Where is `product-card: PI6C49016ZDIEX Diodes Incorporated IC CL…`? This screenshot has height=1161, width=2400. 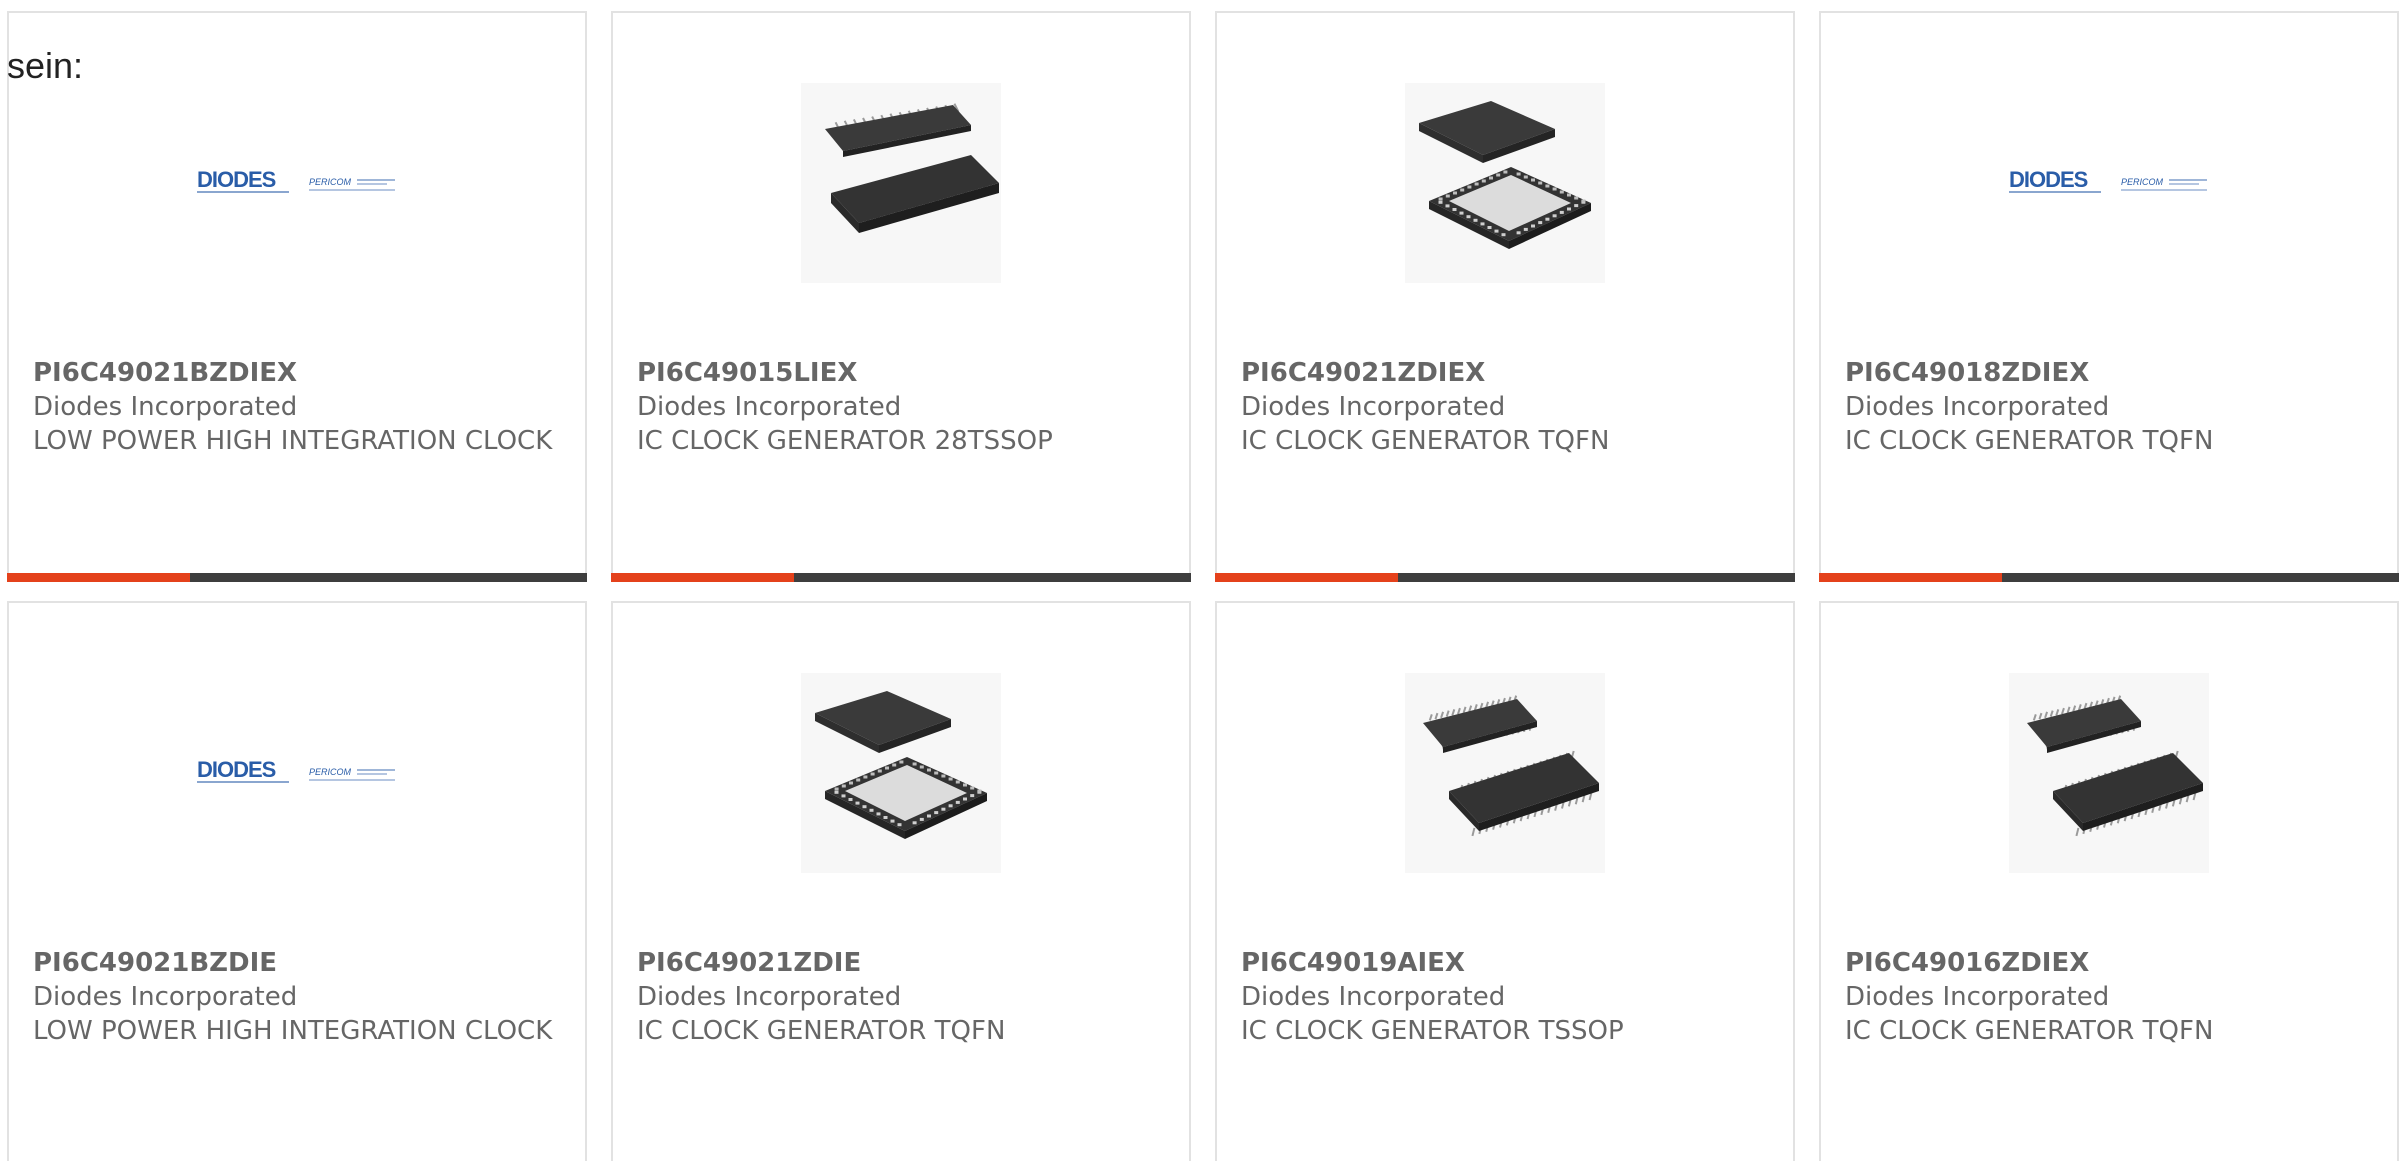 product-card: PI6C49016ZDIEX Diodes Incorporated IC CL… is located at coordinates (2109, 881).